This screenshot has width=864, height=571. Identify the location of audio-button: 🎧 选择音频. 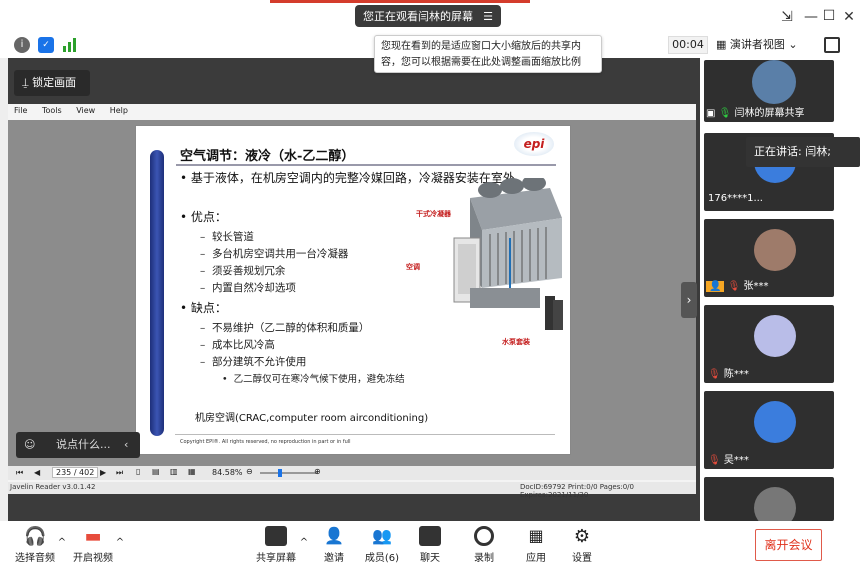
(35, 545).